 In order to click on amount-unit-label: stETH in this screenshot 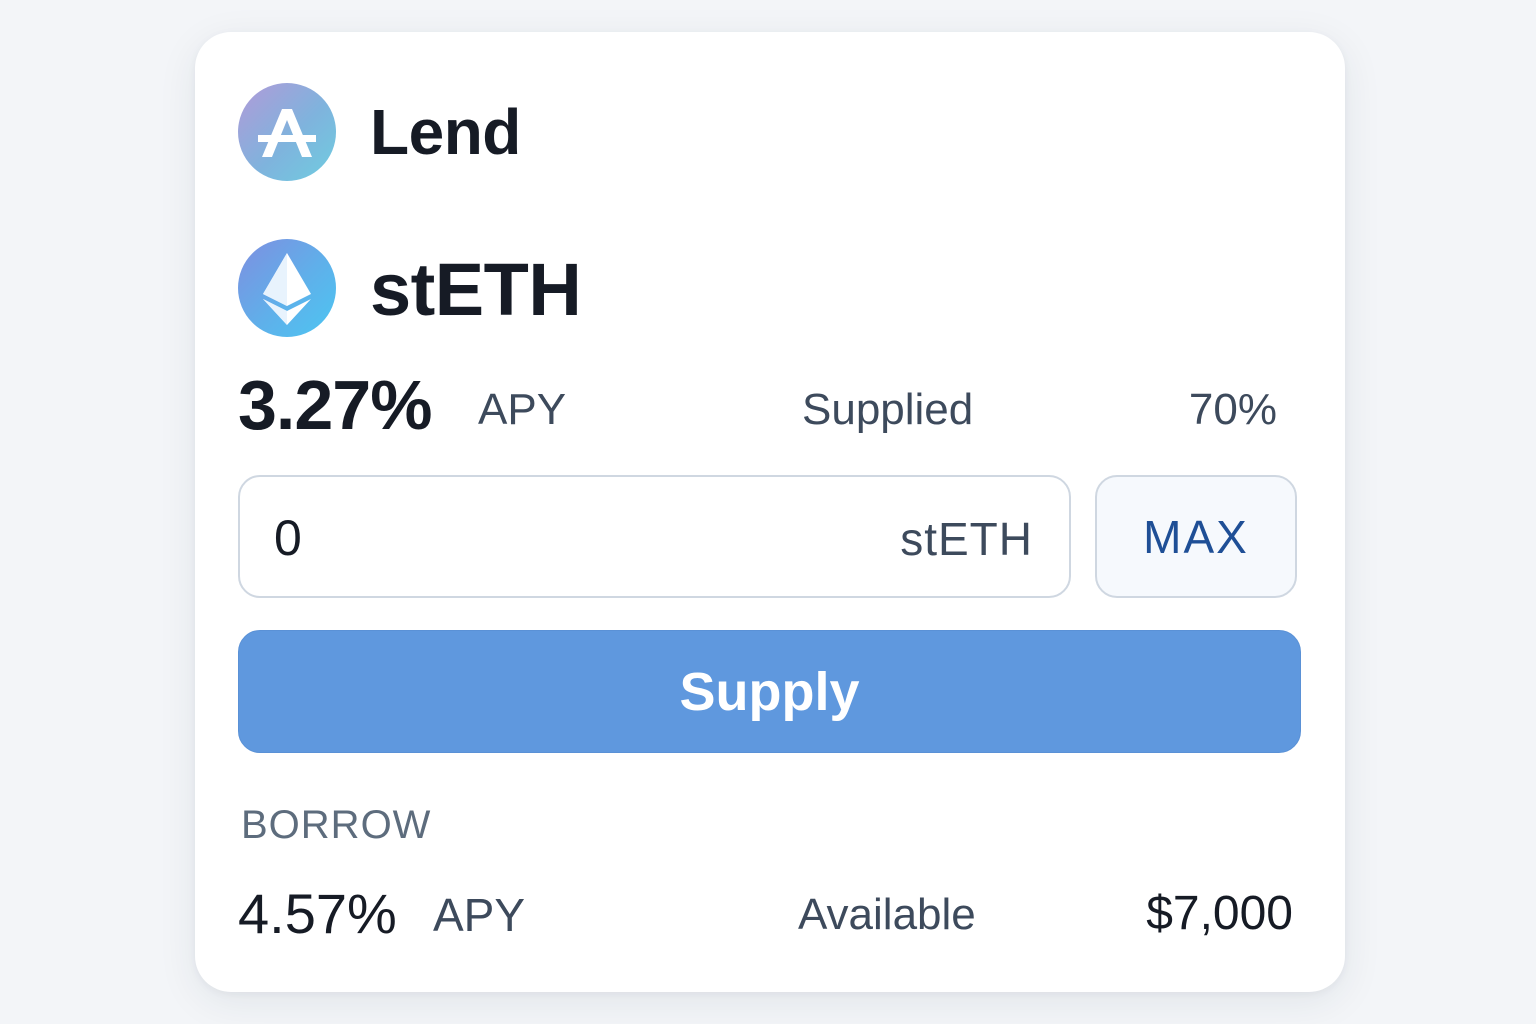, I will do `click(966, 539)`.